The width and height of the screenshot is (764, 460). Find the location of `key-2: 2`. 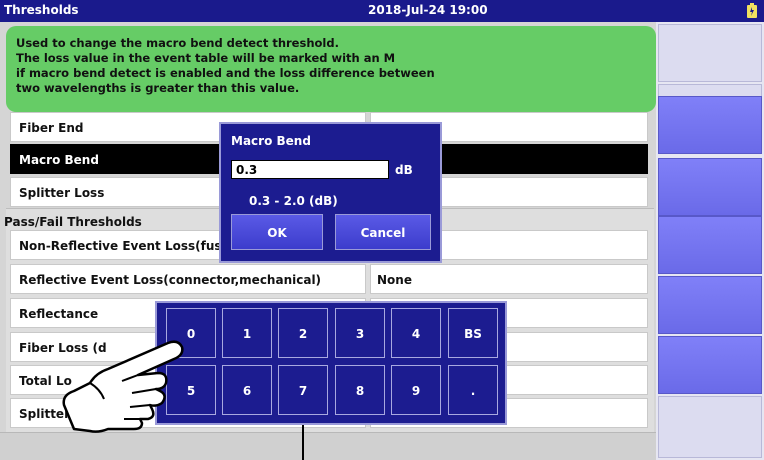

key-2: 2 is located at coordinates (303, 333).